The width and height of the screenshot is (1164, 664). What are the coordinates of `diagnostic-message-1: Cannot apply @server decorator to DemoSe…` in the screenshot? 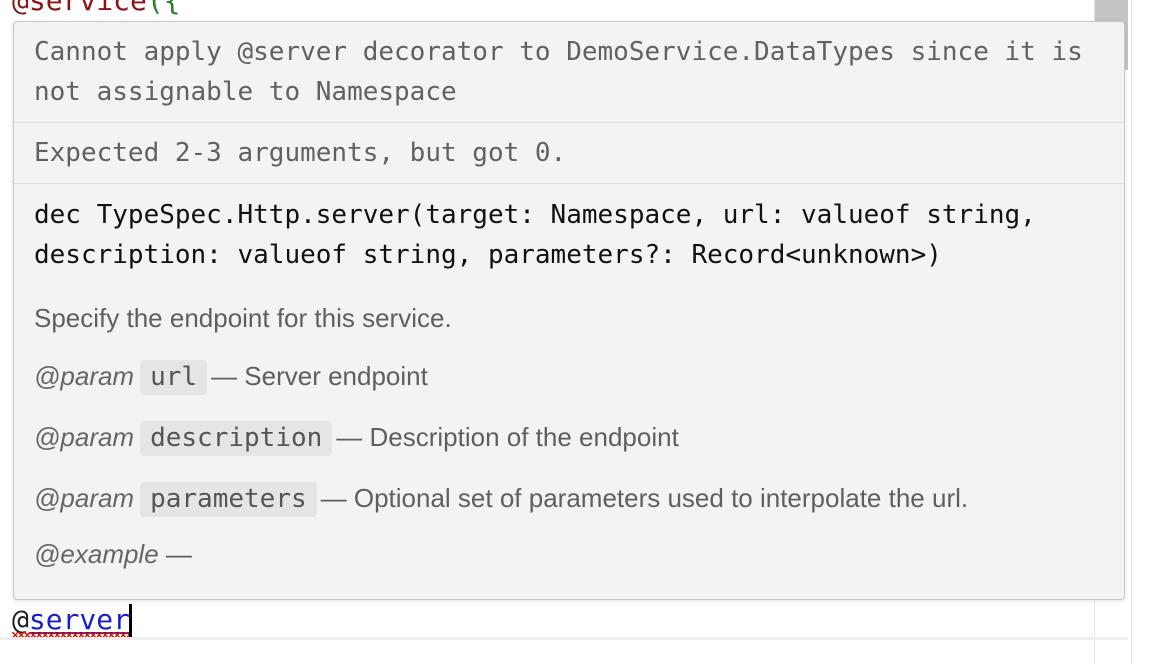 It's located at (569, 72).